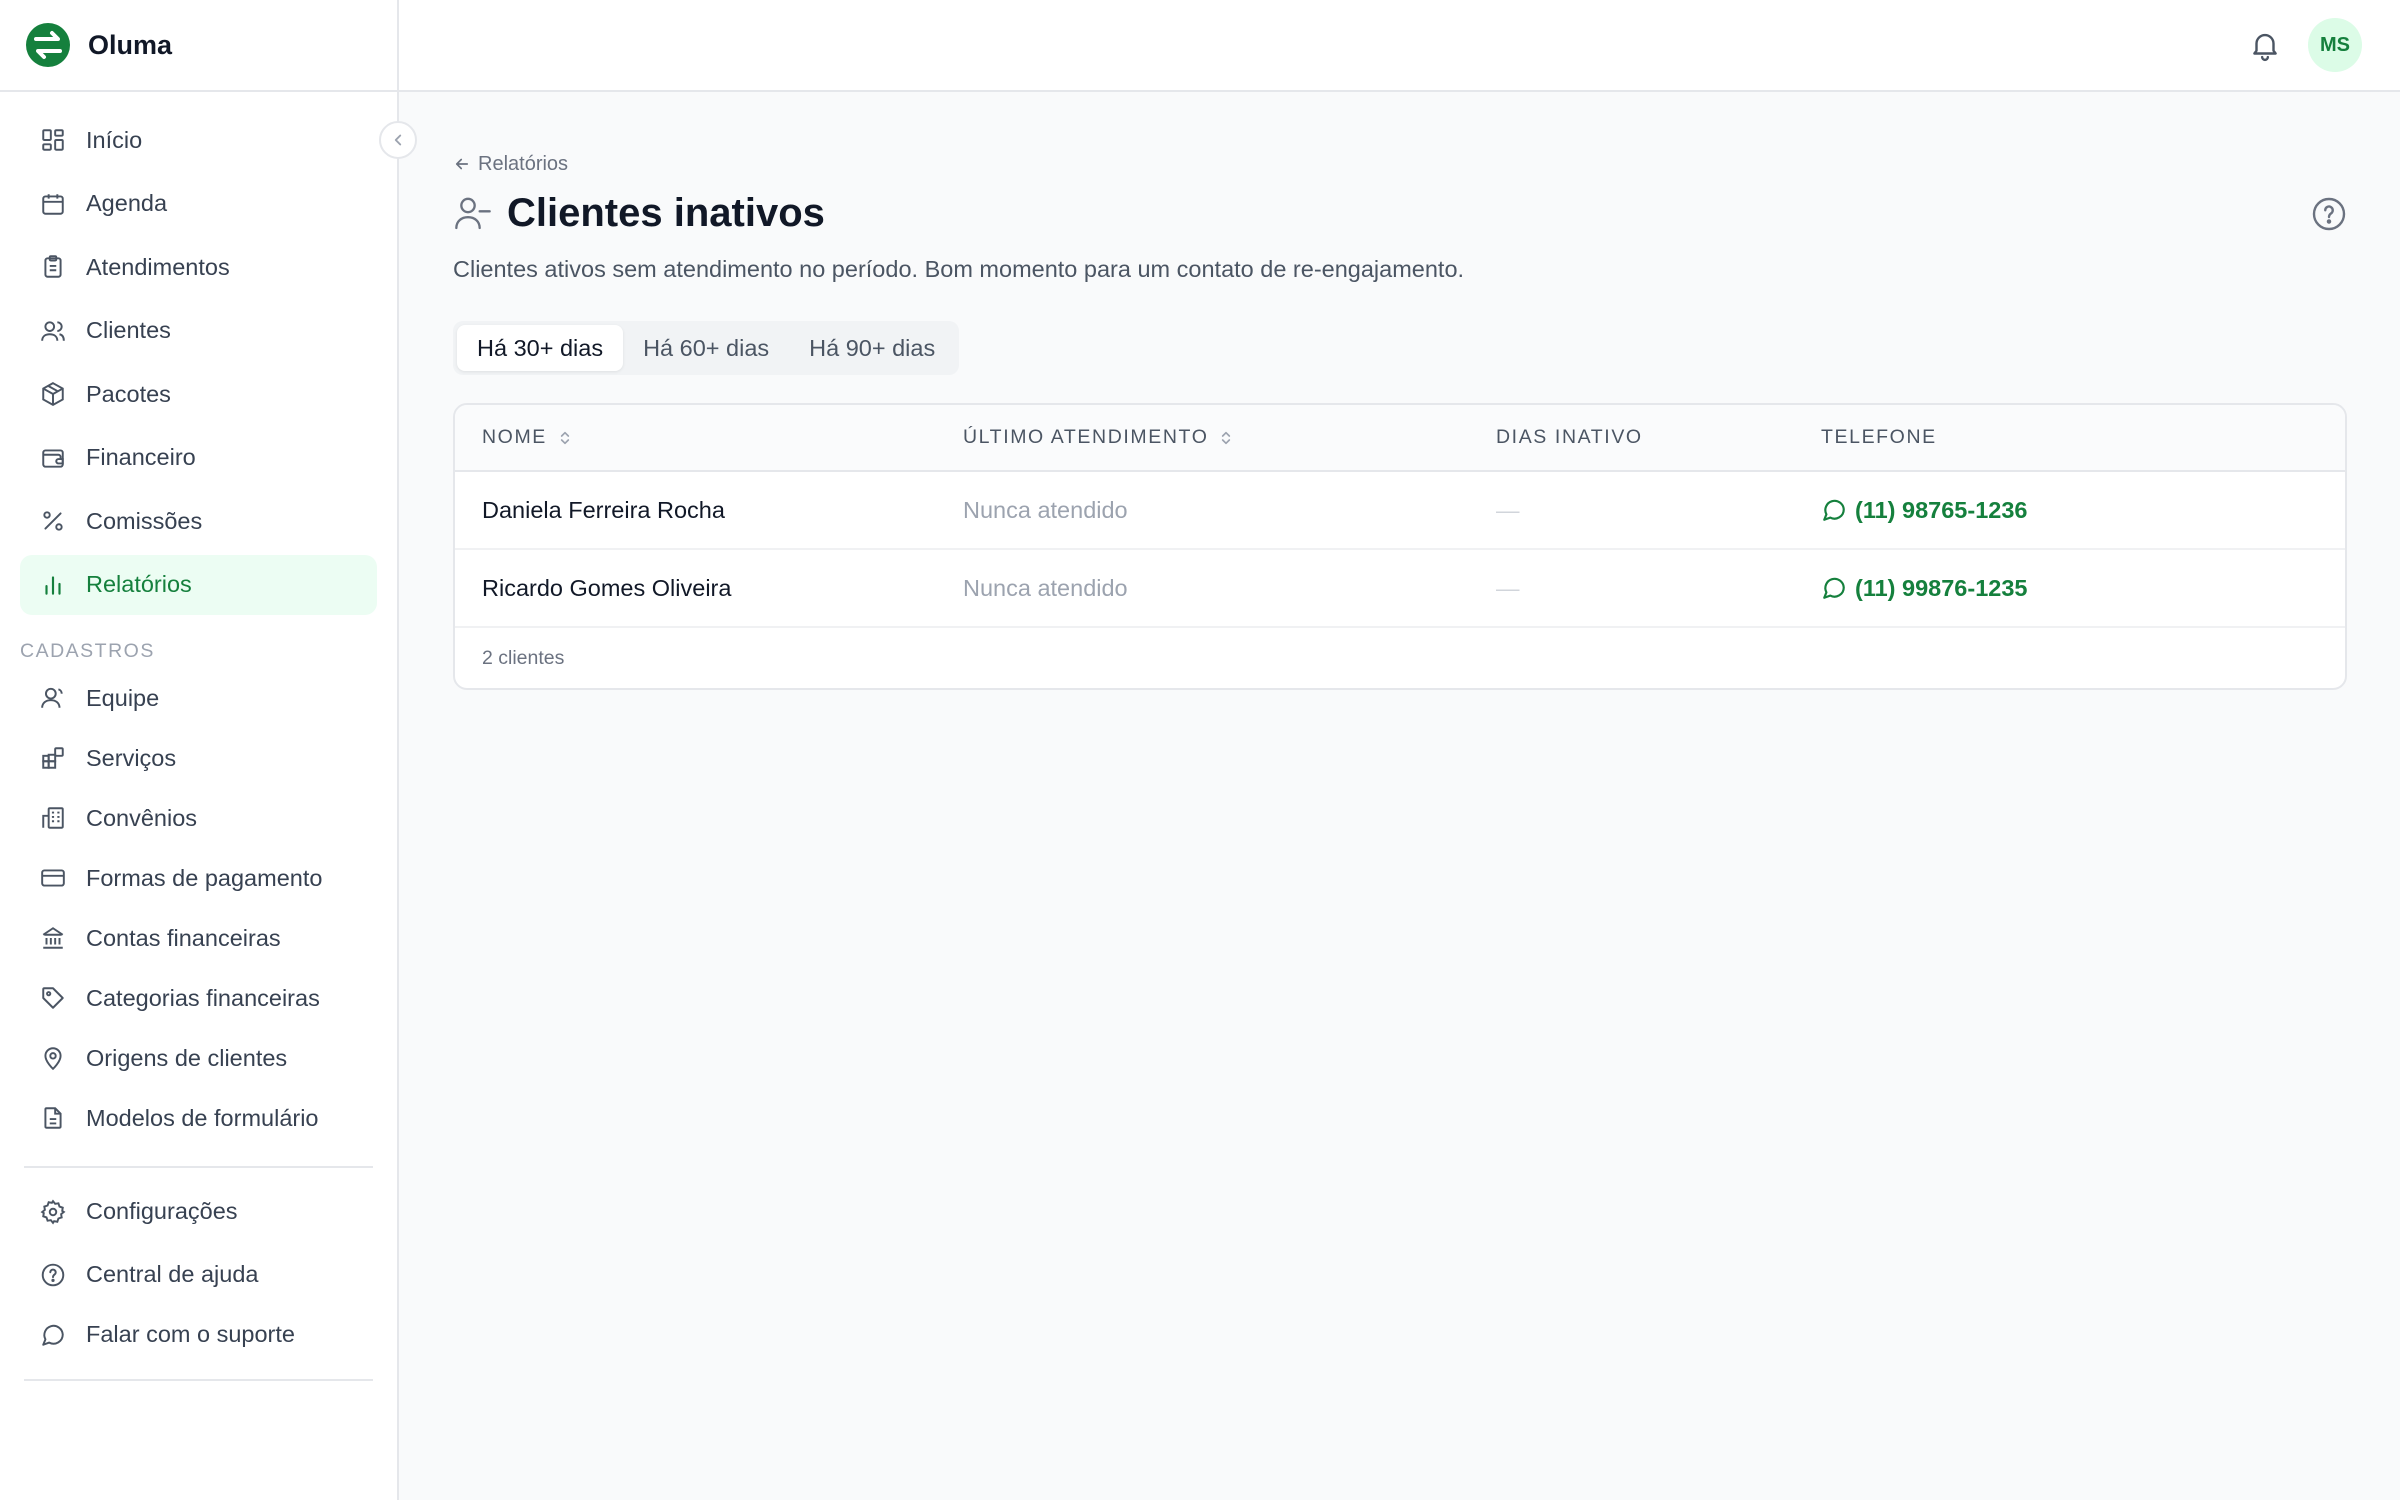 This screenshot has width=2400, height=1500. I want to click on wallet-icon, so click(53, 458).